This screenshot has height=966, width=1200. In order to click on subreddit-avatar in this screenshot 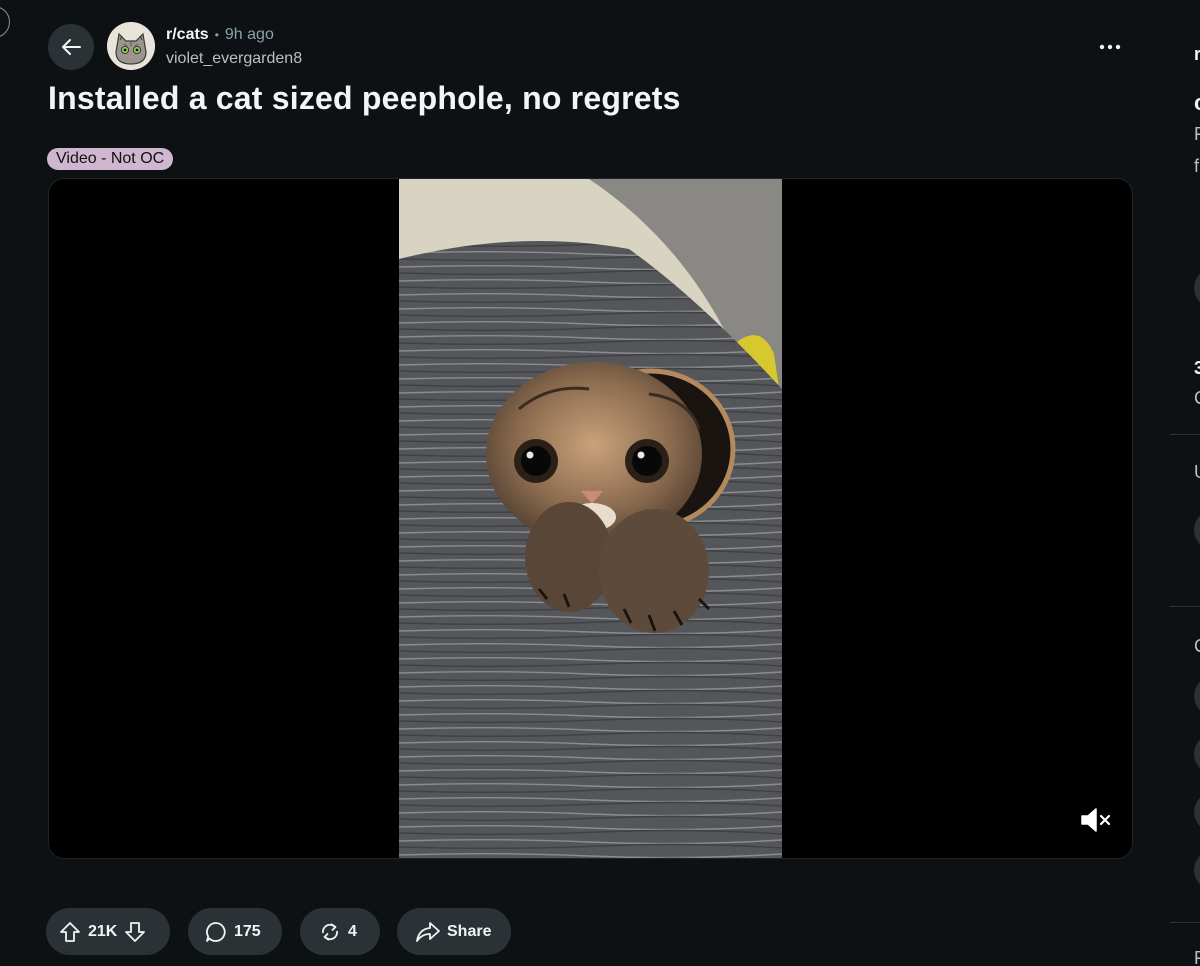, I will do `click(131, 46)`.